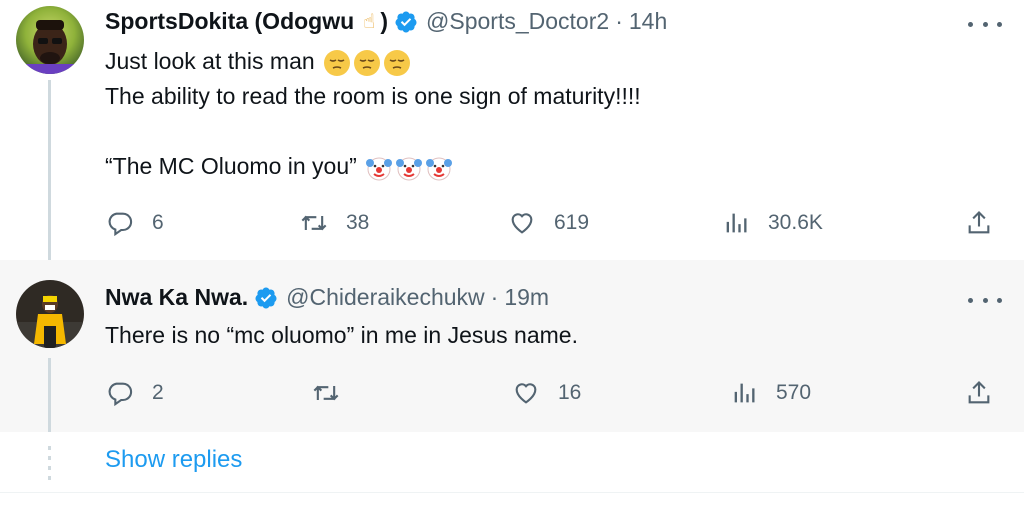  I want to click on display-name-close: ), so click(384, 21).